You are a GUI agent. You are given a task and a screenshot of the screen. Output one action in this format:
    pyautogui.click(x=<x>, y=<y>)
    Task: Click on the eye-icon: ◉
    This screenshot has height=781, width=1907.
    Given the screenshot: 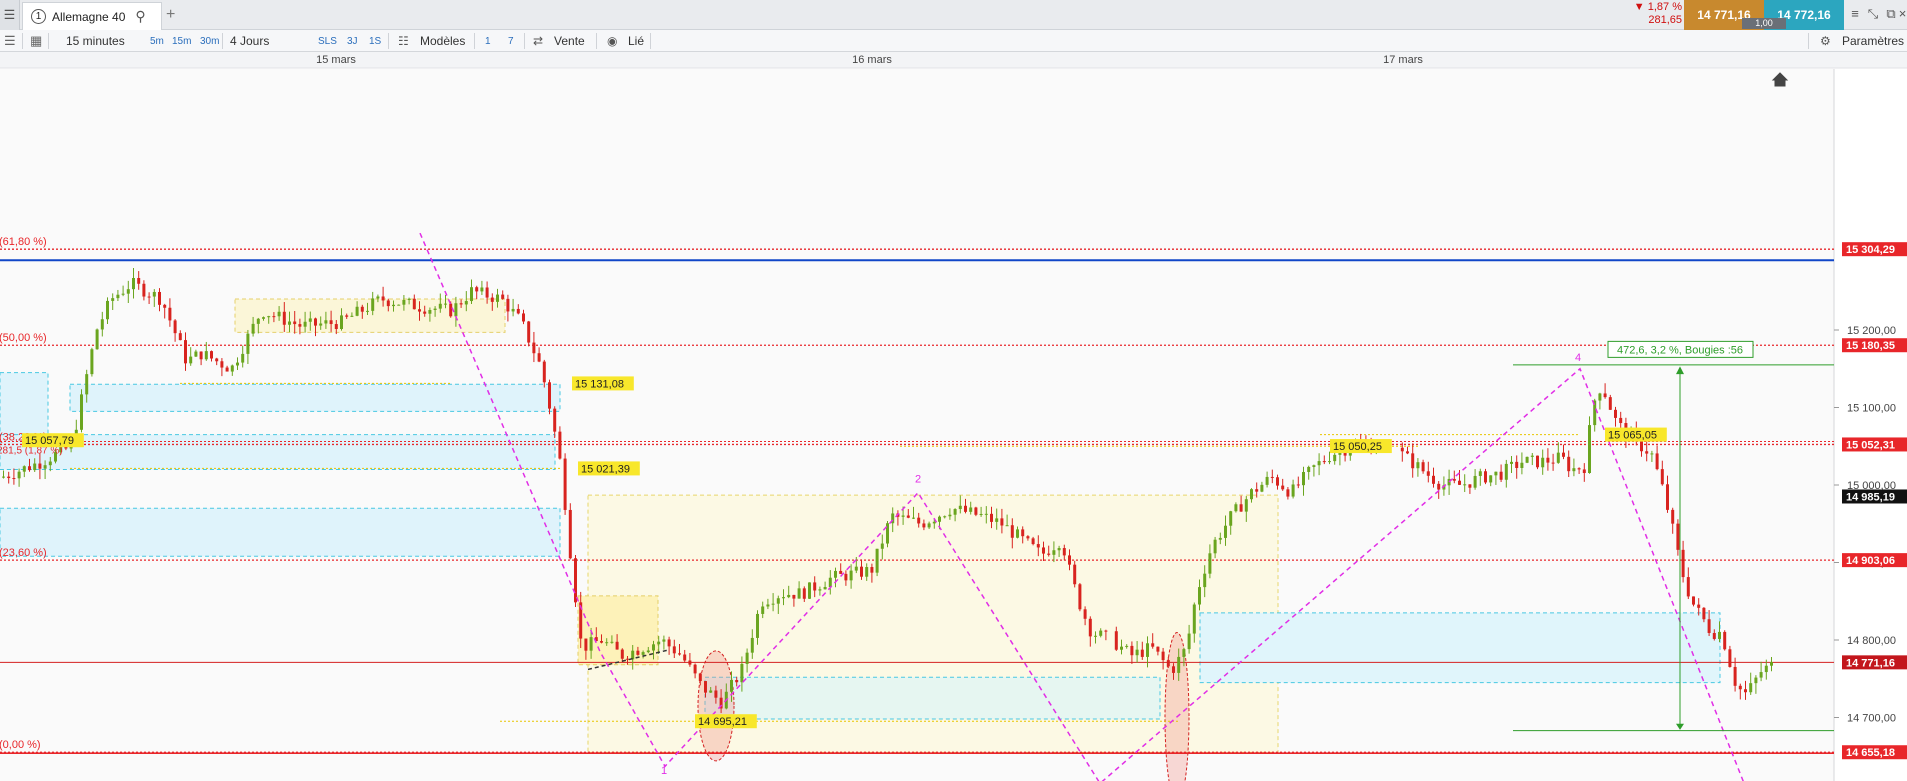 What is the action you would take?
    pyautogui.click(x=612, y=41)
    